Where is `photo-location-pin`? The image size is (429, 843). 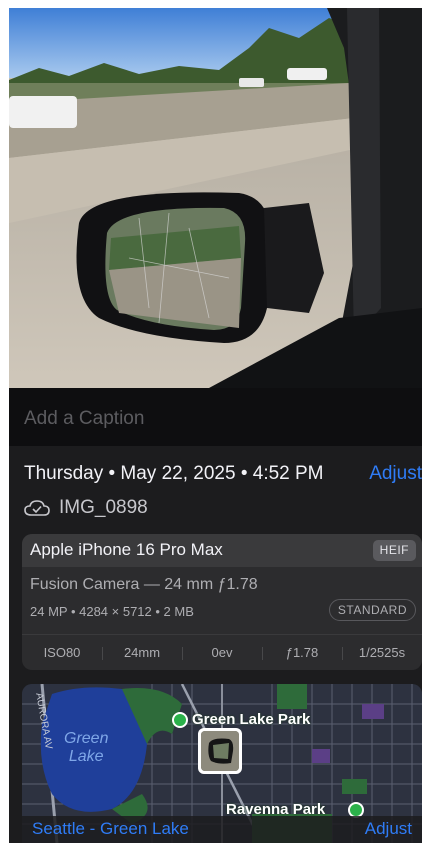
photo-location-pin is located at coordinates (220, 751).